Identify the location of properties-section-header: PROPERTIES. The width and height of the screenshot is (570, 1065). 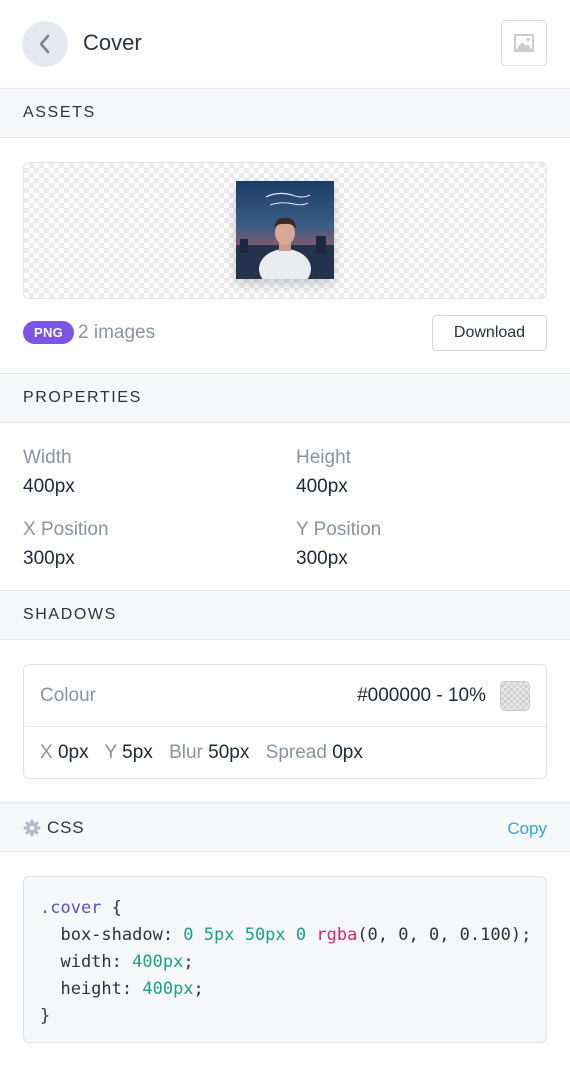
(285, 398).